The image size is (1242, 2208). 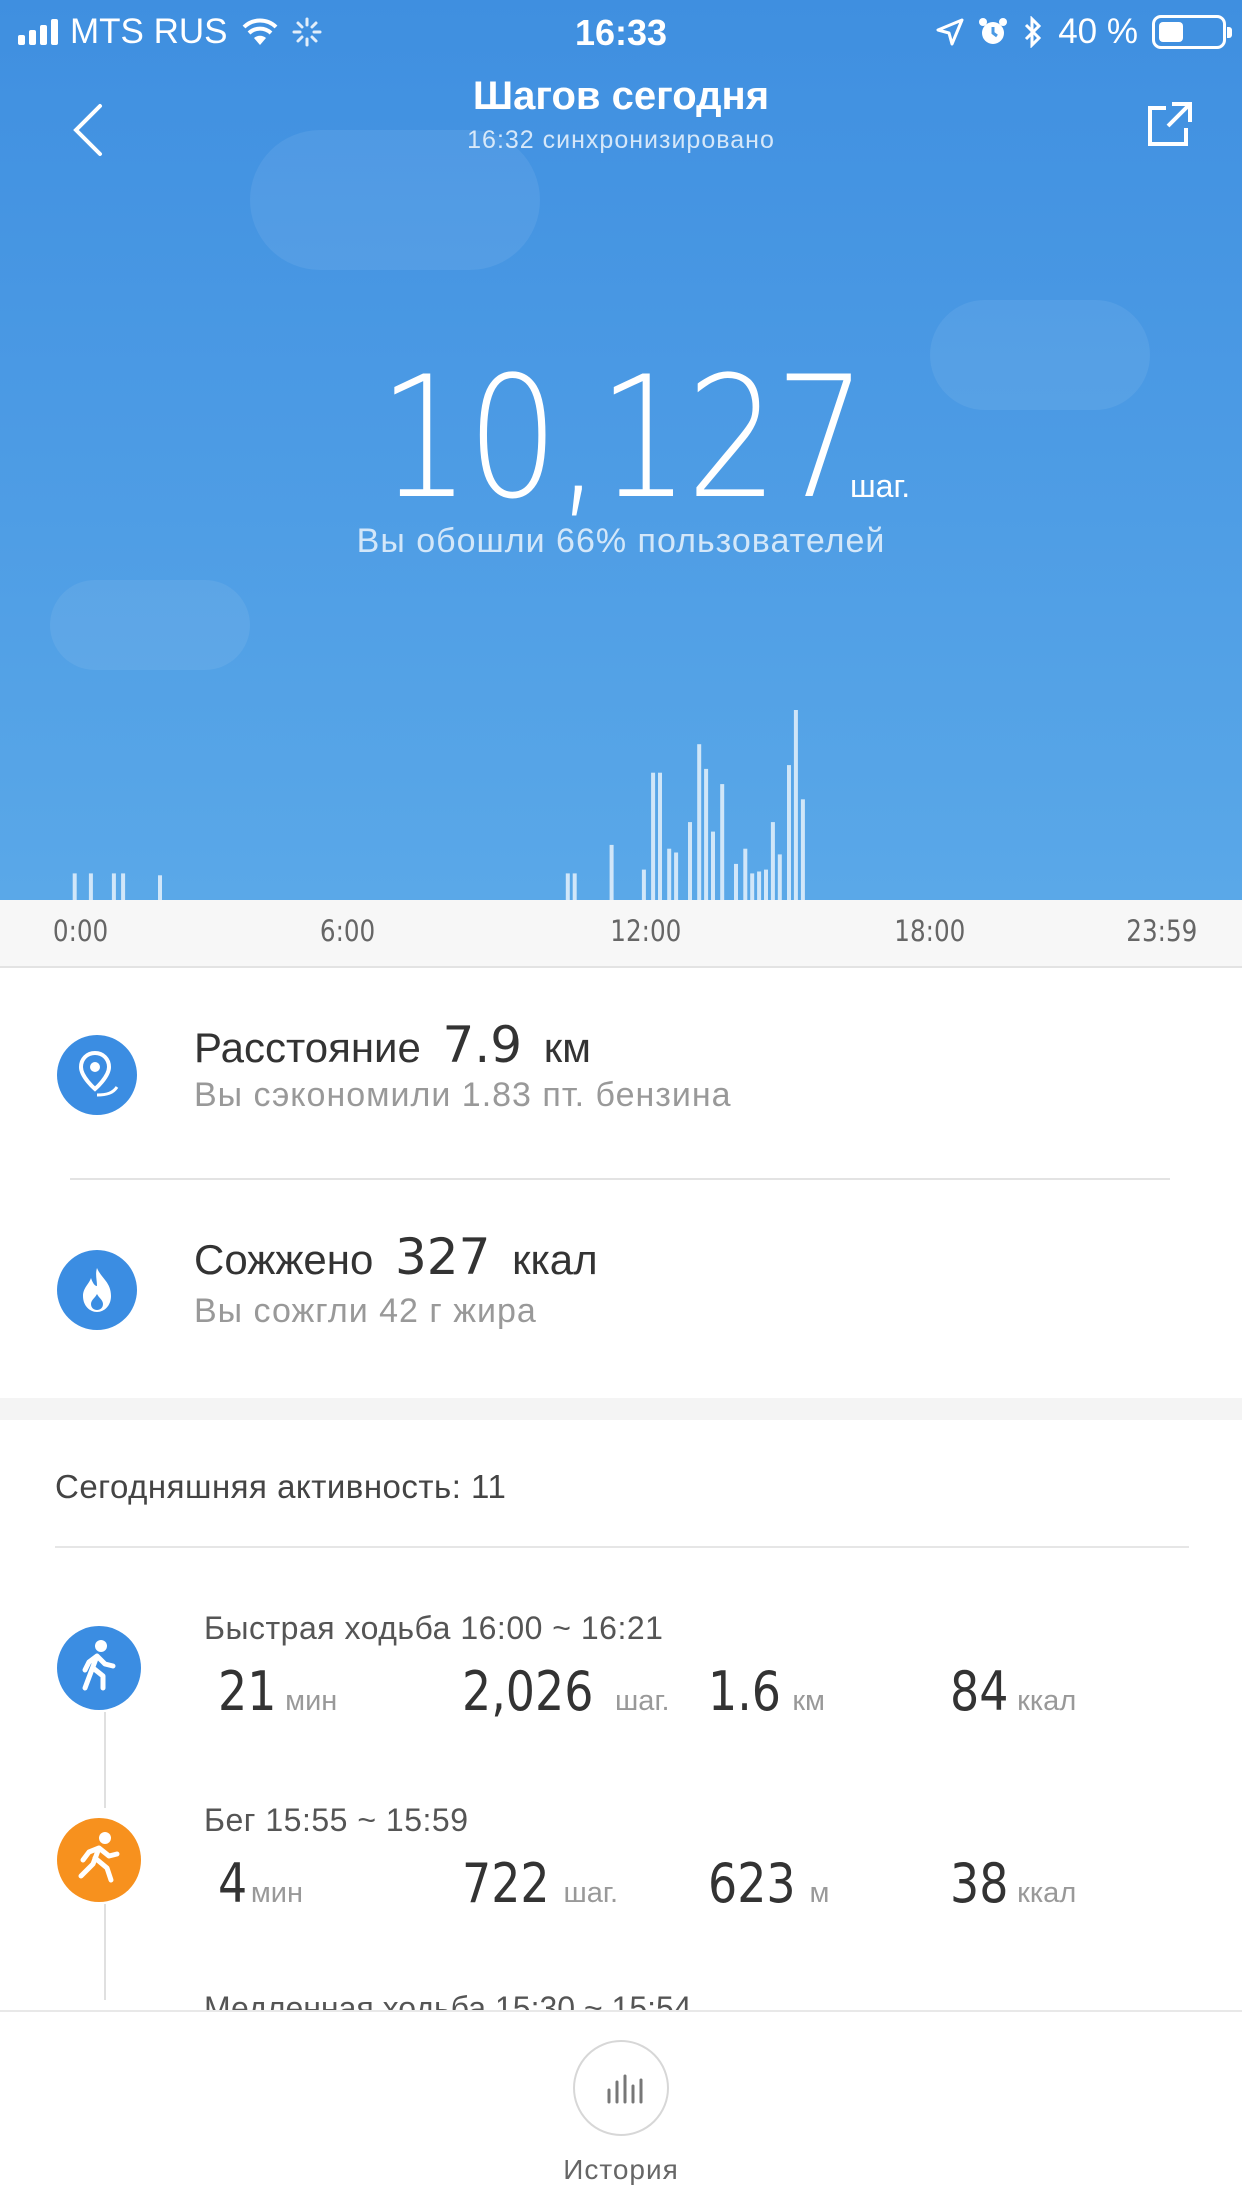 I want to click on calories-stat: Сожжено 327 ккал Вы сожгли 42 г жира, so click(x=621, y=1282).